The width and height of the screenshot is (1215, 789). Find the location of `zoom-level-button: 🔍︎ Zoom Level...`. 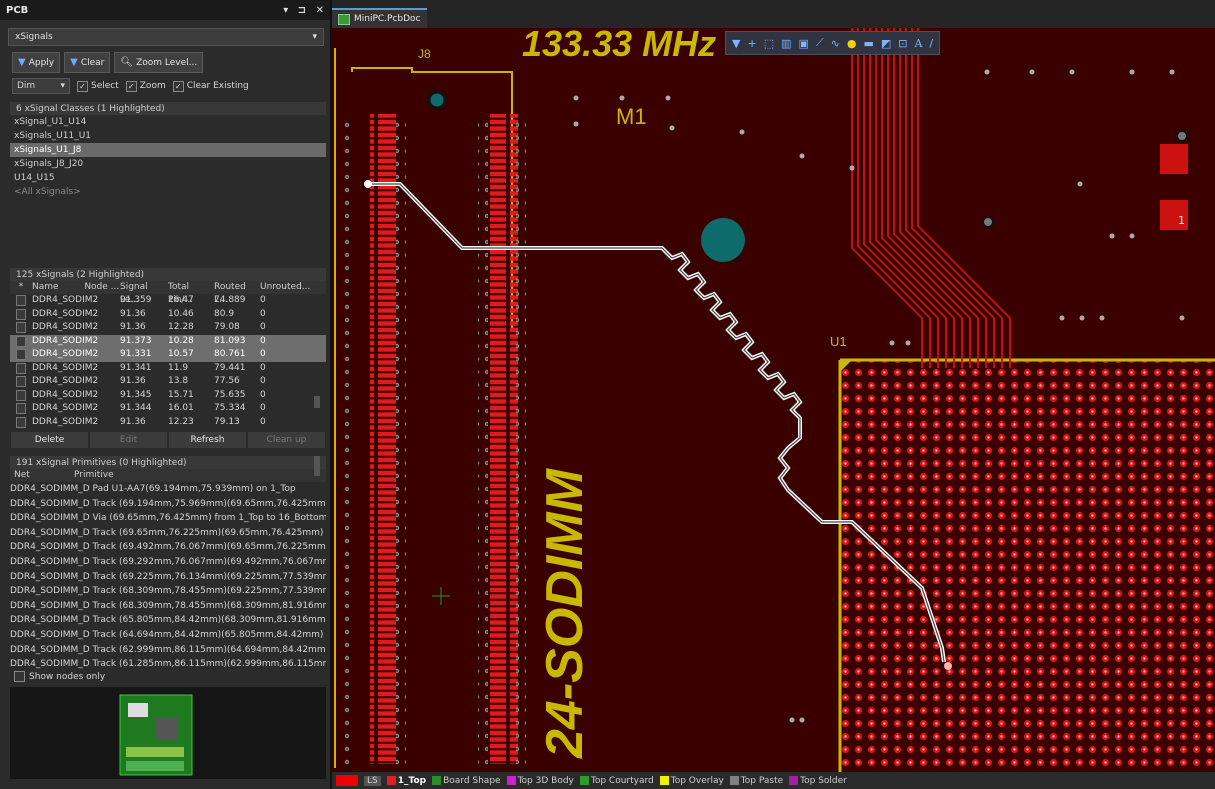

zoom-level-button: 🔍︎ Zoom Level... is located at coordinates (159, 62).